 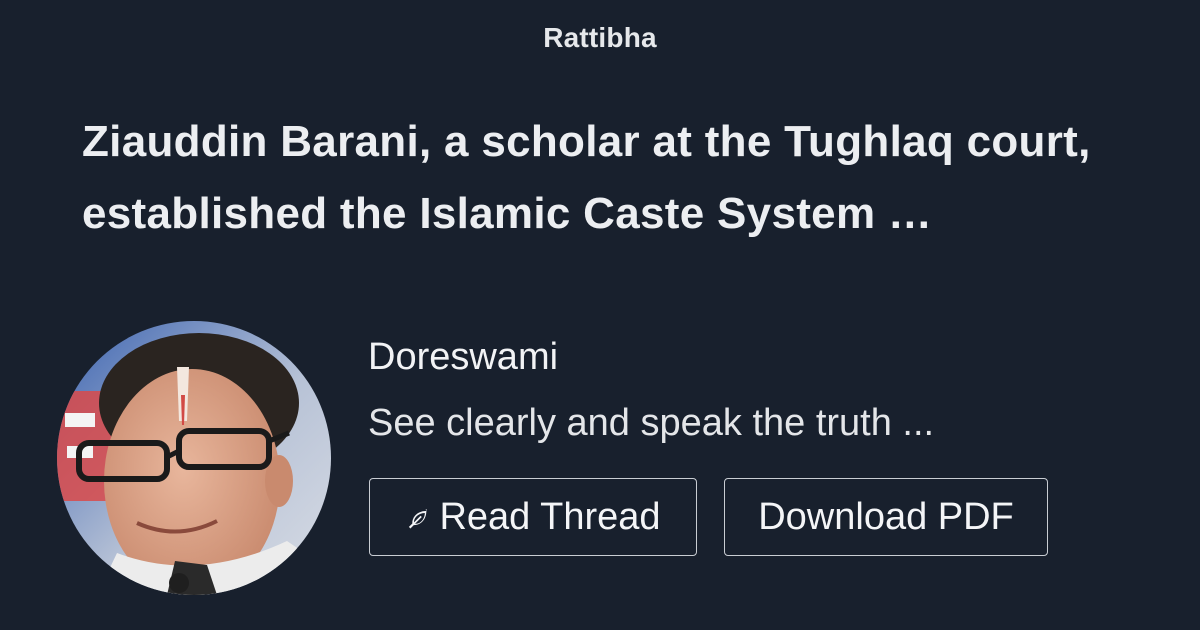 I want to click on avatar-photo, so click(x=194, y=458).